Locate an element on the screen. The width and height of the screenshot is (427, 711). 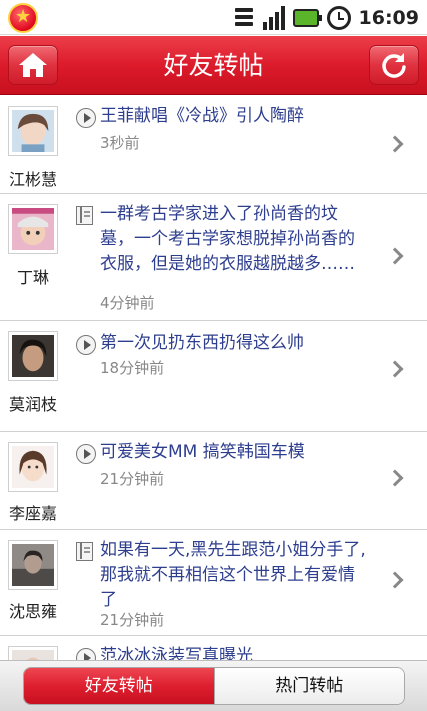
post-text: 范冰冰泳装写真曝光 is located at coordinates (176, 653).